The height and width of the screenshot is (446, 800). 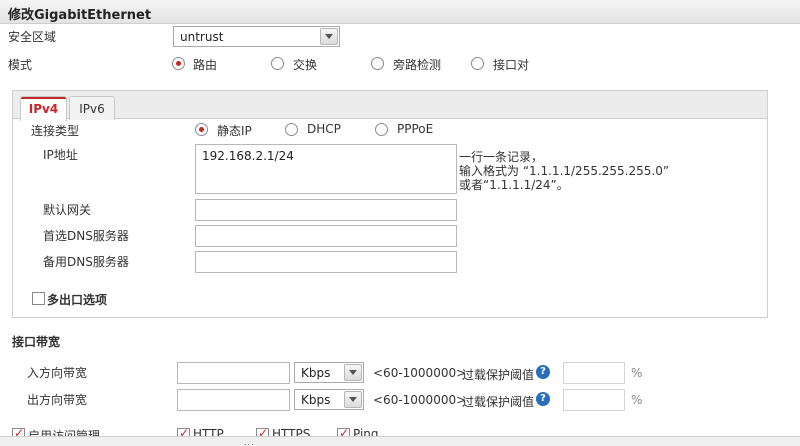 I want to click on mode-radio-bypass, so click(x=377, y=63).